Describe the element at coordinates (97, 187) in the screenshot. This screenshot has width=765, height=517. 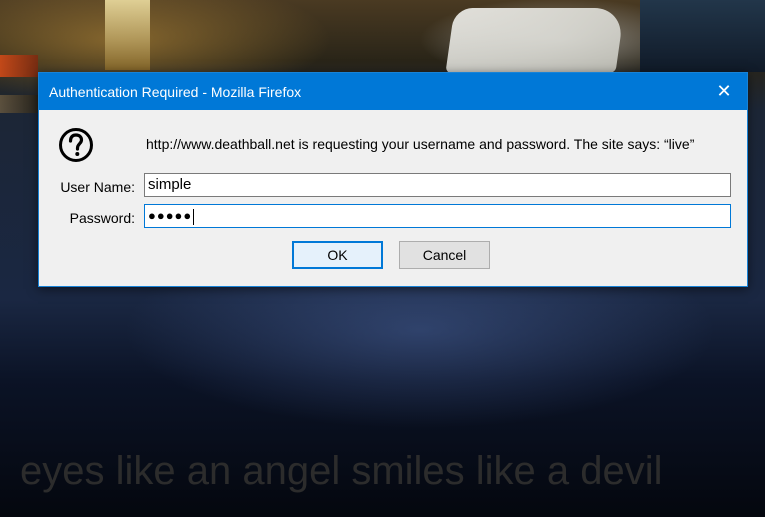
I see `username-label: User Name:` at that location.